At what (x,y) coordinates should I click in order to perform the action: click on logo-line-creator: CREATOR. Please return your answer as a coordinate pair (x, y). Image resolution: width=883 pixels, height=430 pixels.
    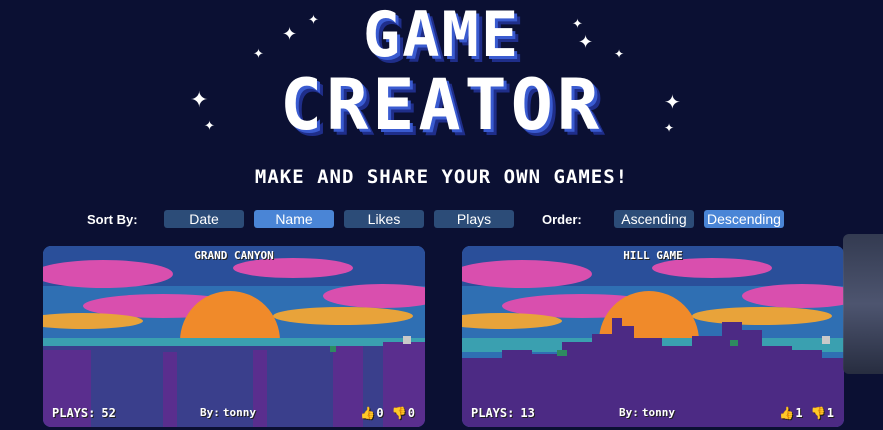
    Looking at the image, I should click on (441, 105).